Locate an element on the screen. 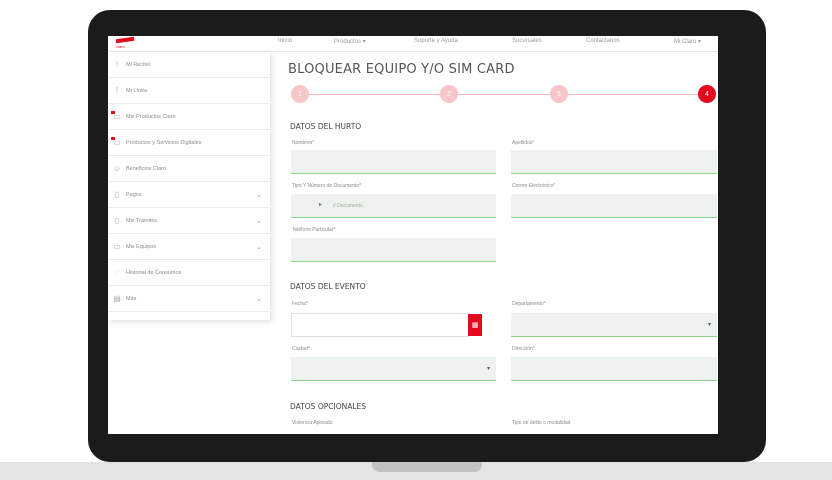  sidebar-item-historial: ◌ Historial de Consumos is located at coordinates (189, 273).